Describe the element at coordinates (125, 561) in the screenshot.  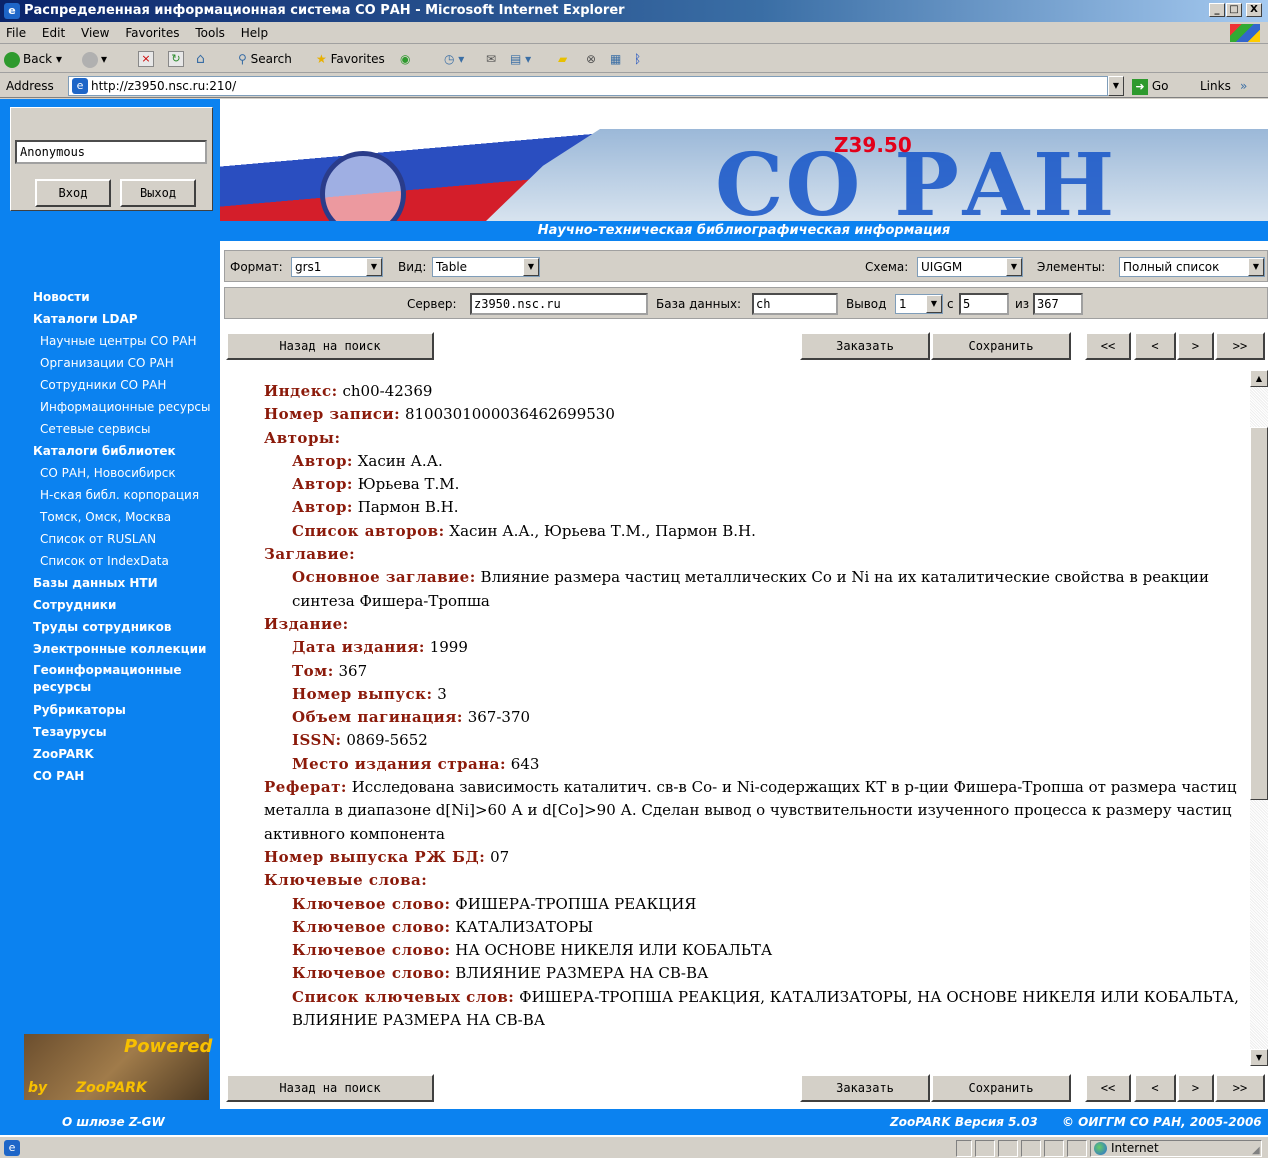
I see `nav-indexdata-list: Список от IndexData` at that location.